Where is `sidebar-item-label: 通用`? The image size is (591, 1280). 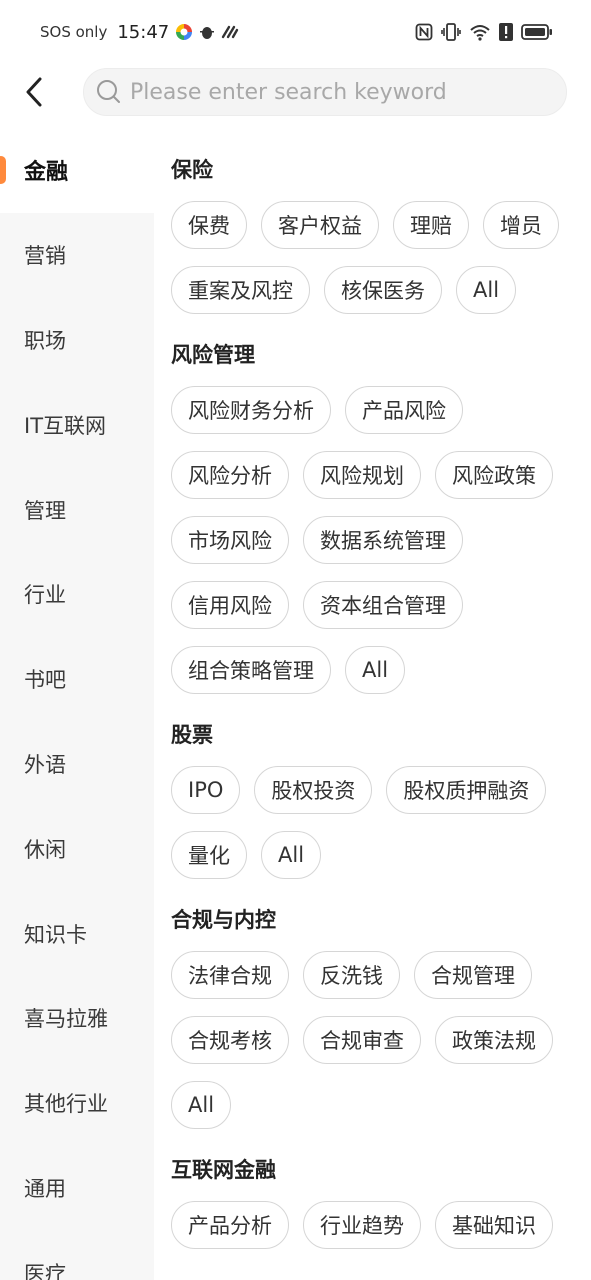 sidebar-item-label: 通用 is located at coordinates (45, 1188).